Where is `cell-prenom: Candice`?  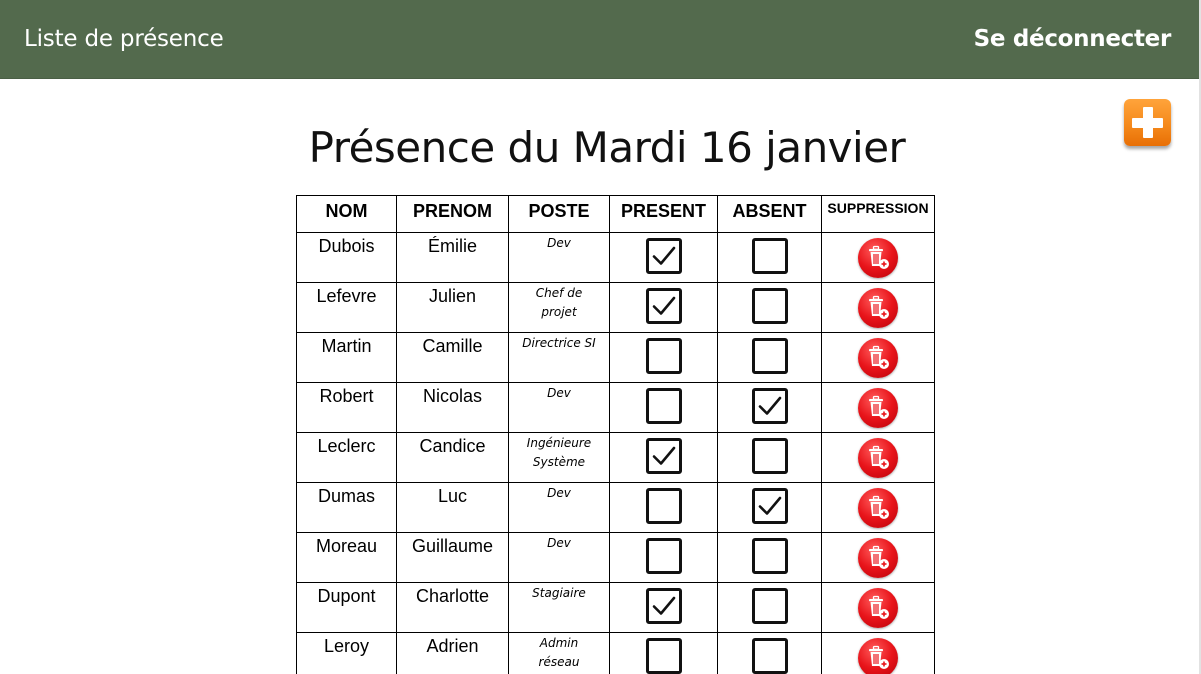
cell-prenom: Candice is located at coordinates (452, 457).